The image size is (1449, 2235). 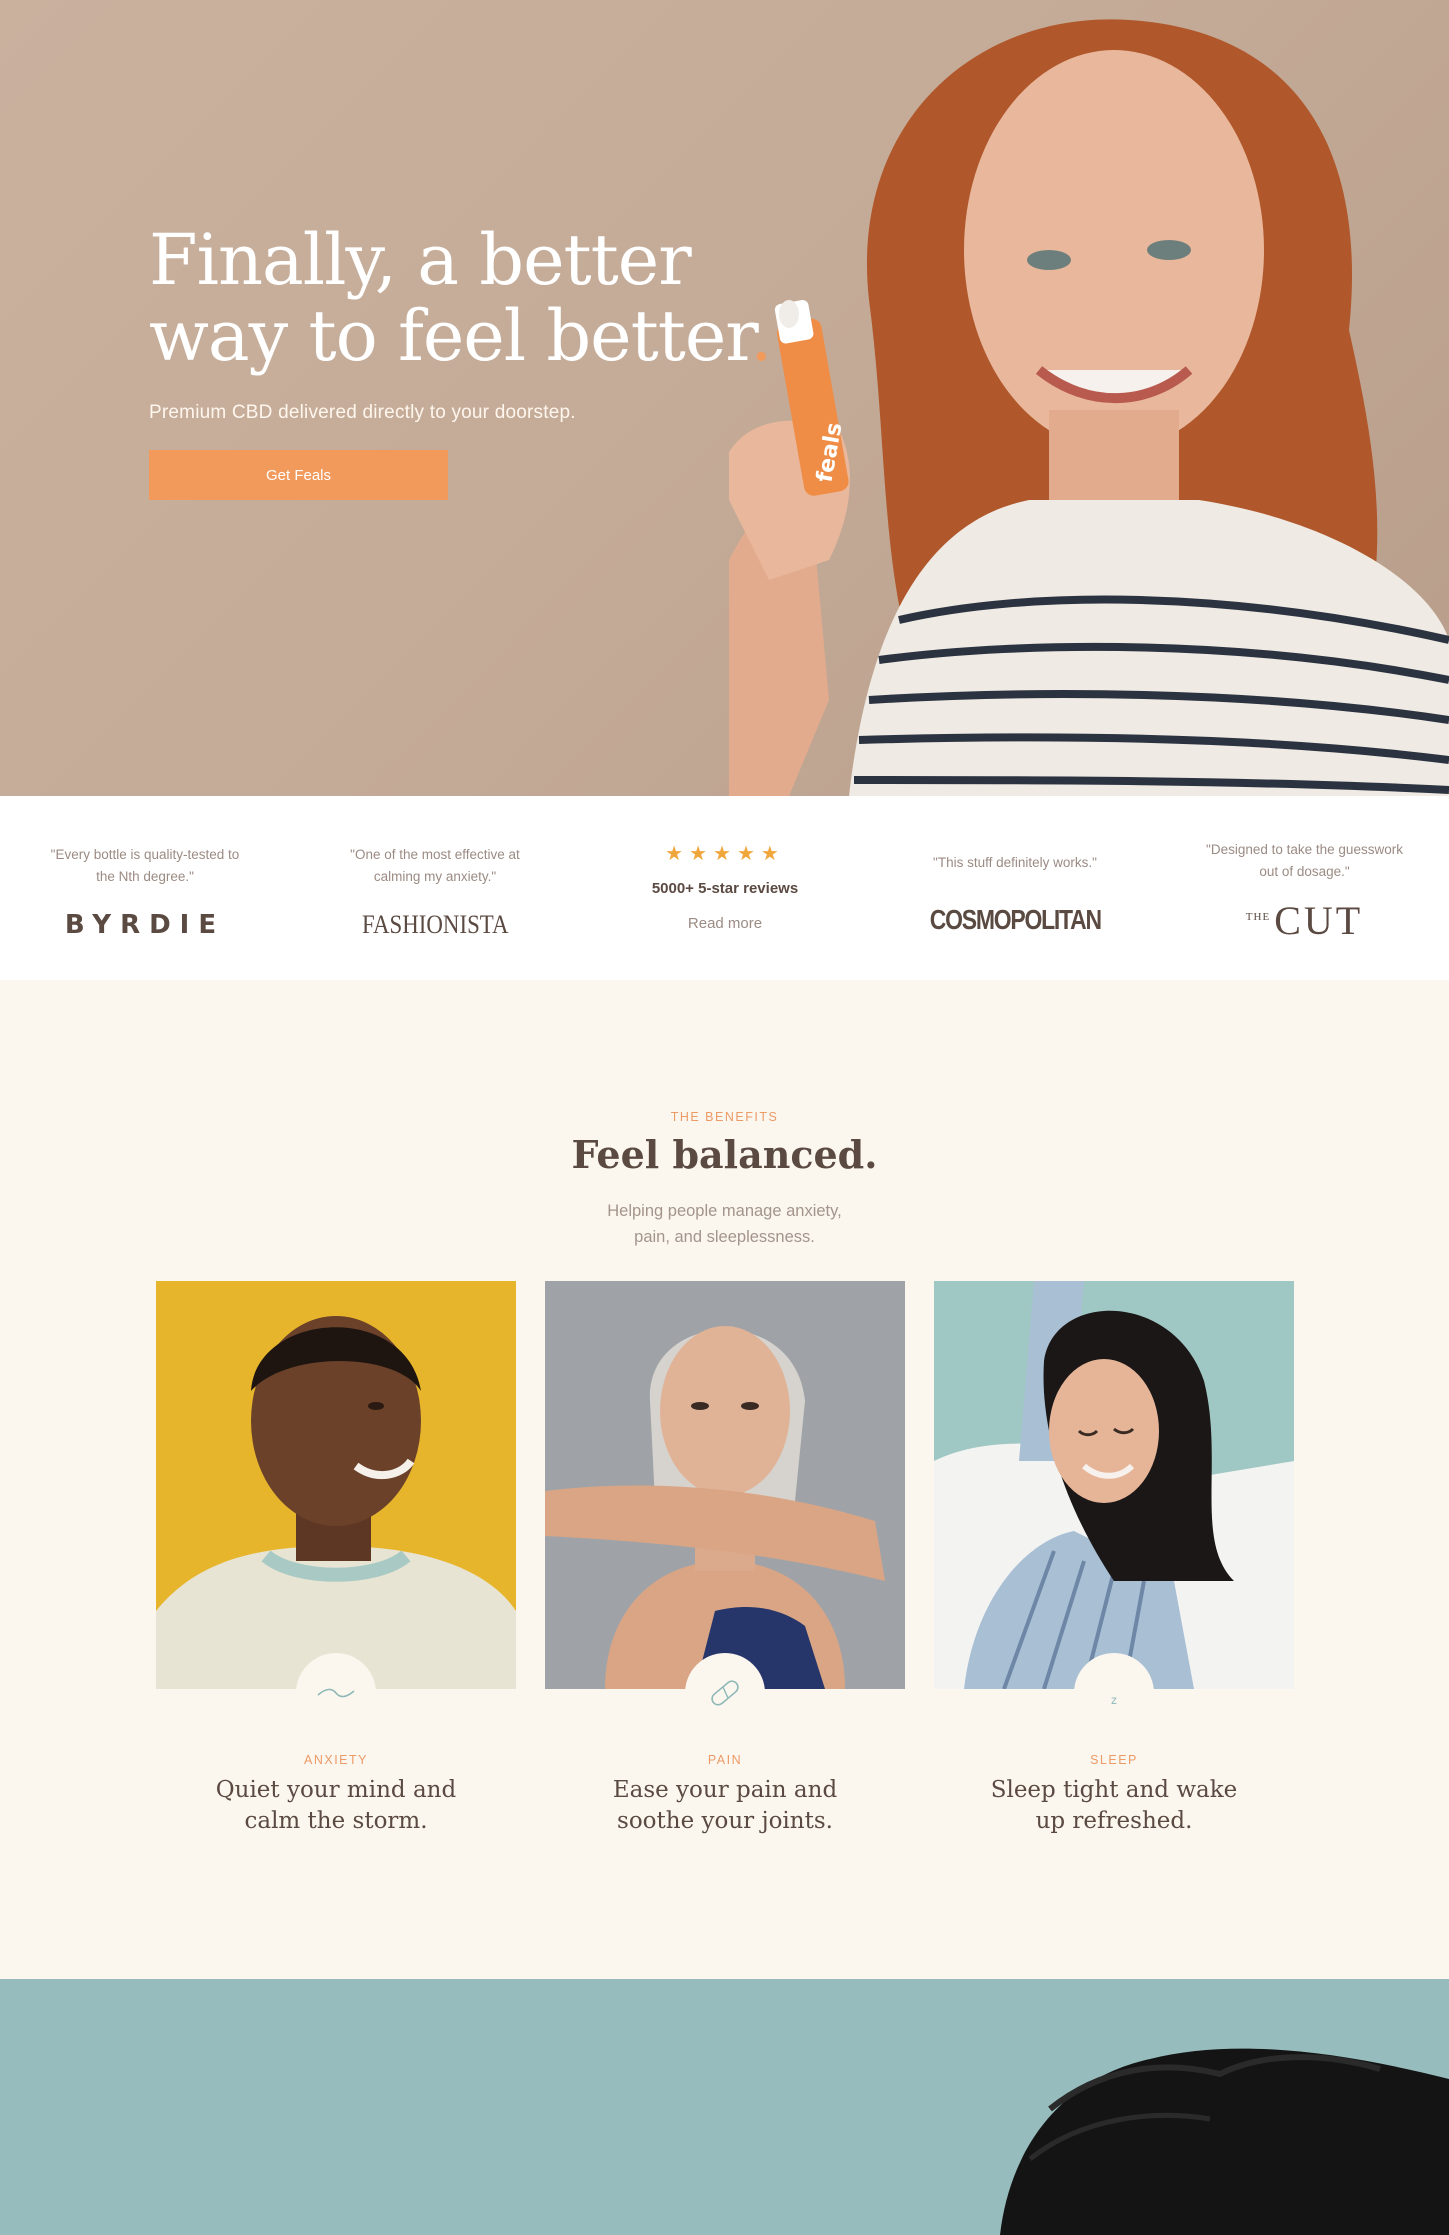 I want to click on sleep-z-icon: z, so click(x=1114, y=1693).